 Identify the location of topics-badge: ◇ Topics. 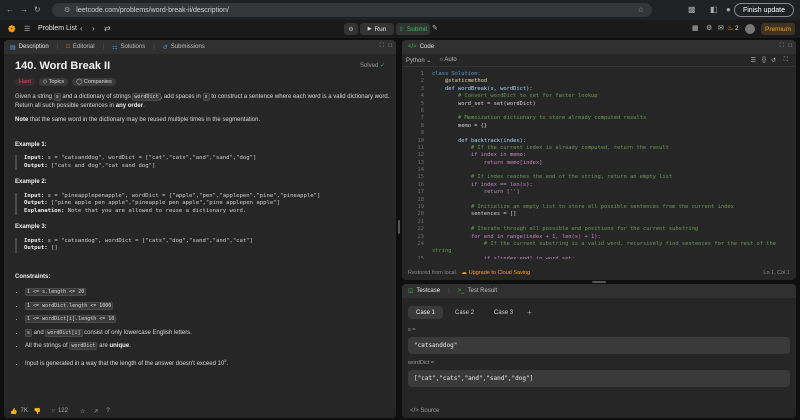
(53, 81).